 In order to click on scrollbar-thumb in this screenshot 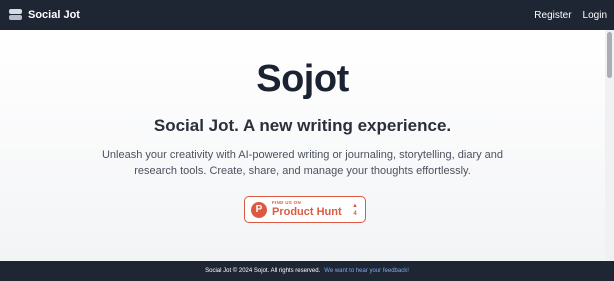, I will do `click(609, 55)`.